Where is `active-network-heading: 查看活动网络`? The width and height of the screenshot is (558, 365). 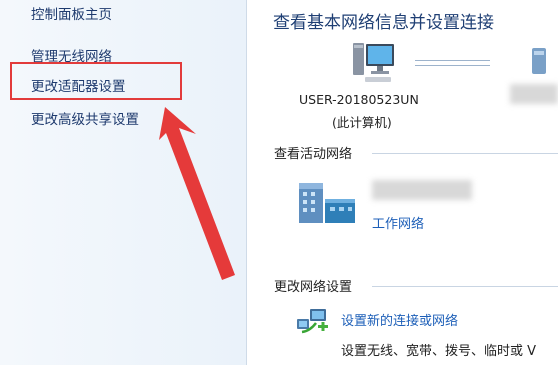 active-network-heading: 查看活动网络 is located at coordinates (313, 154).